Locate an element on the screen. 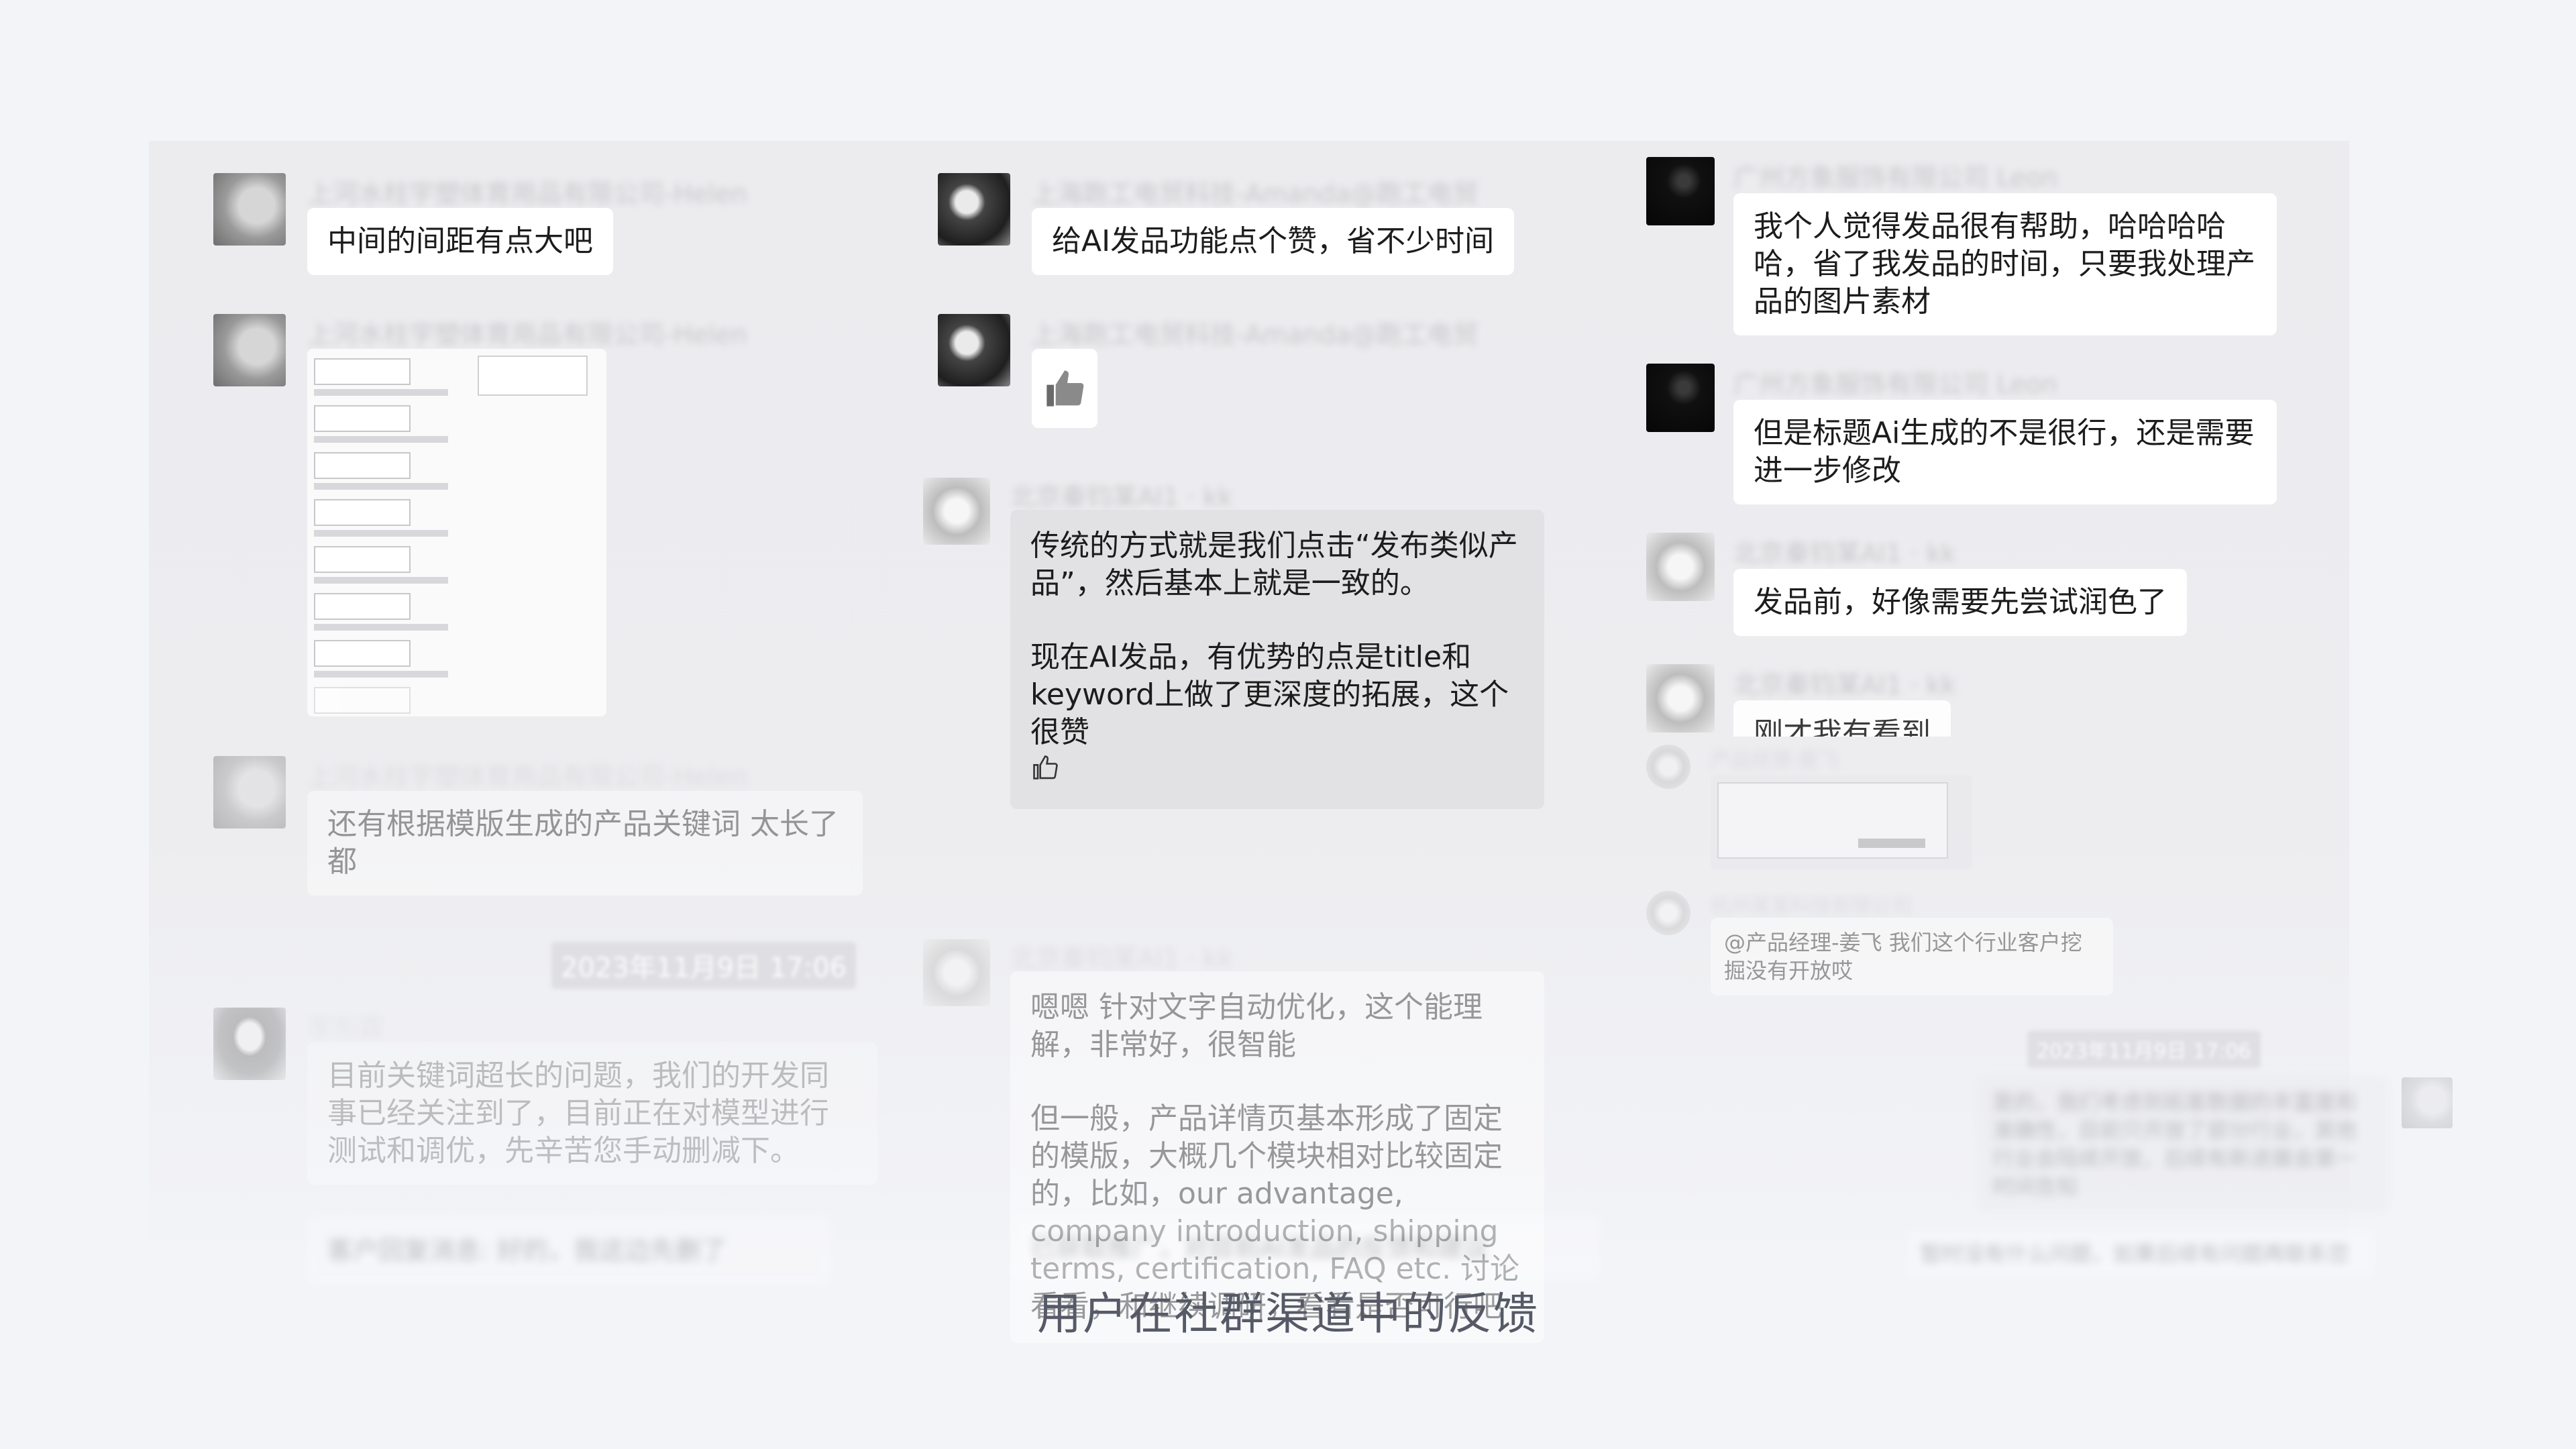 This screenshot has width=2576, height=1449. sender-name: 杭州某某科技有限公司 is located at coordinates (1811, 906).